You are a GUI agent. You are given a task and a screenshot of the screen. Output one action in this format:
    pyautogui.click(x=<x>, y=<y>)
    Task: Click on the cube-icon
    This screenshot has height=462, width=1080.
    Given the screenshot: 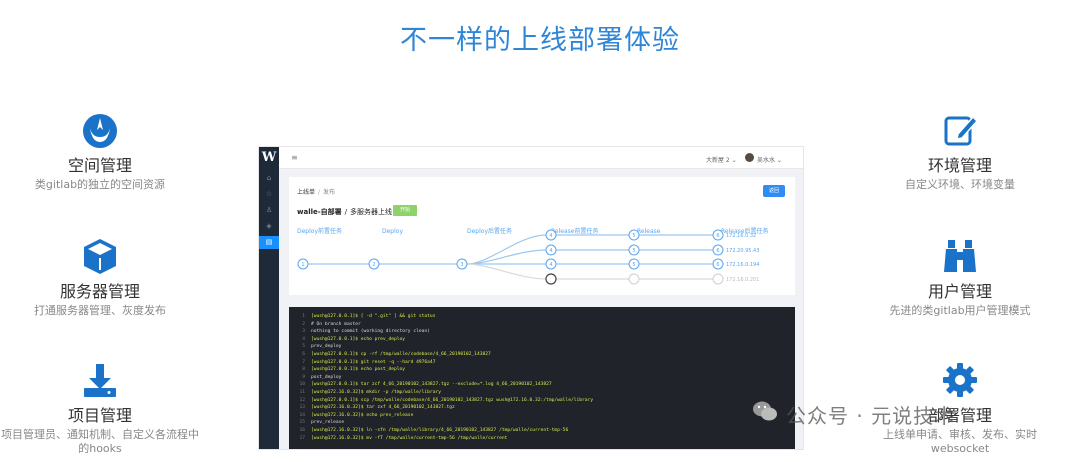 What is the action you would take?
    pyautogui.click(x=100, y=256)
    